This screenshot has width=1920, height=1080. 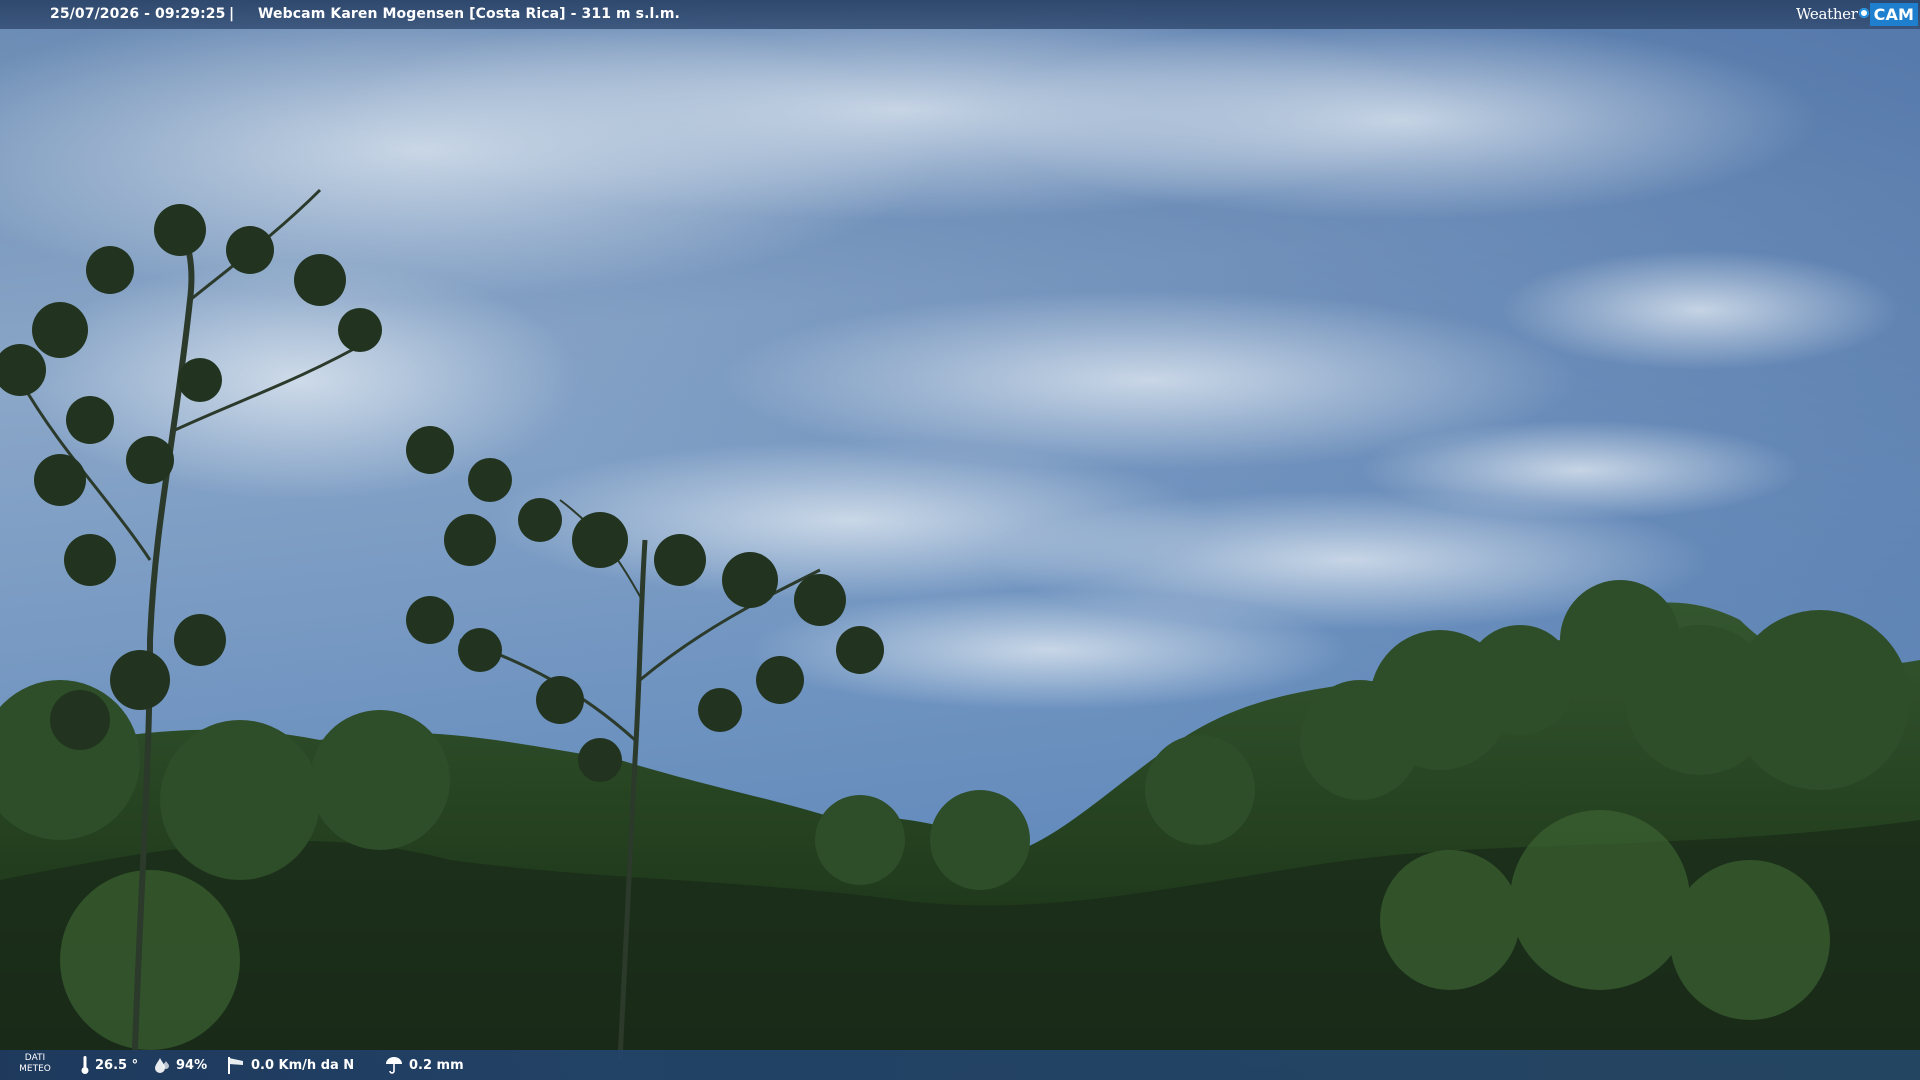 What do you see at coordinates (35, 1058) in the screenshot?
I see `meteo-label-line1: DATI` at bounding box center [35, 1058].